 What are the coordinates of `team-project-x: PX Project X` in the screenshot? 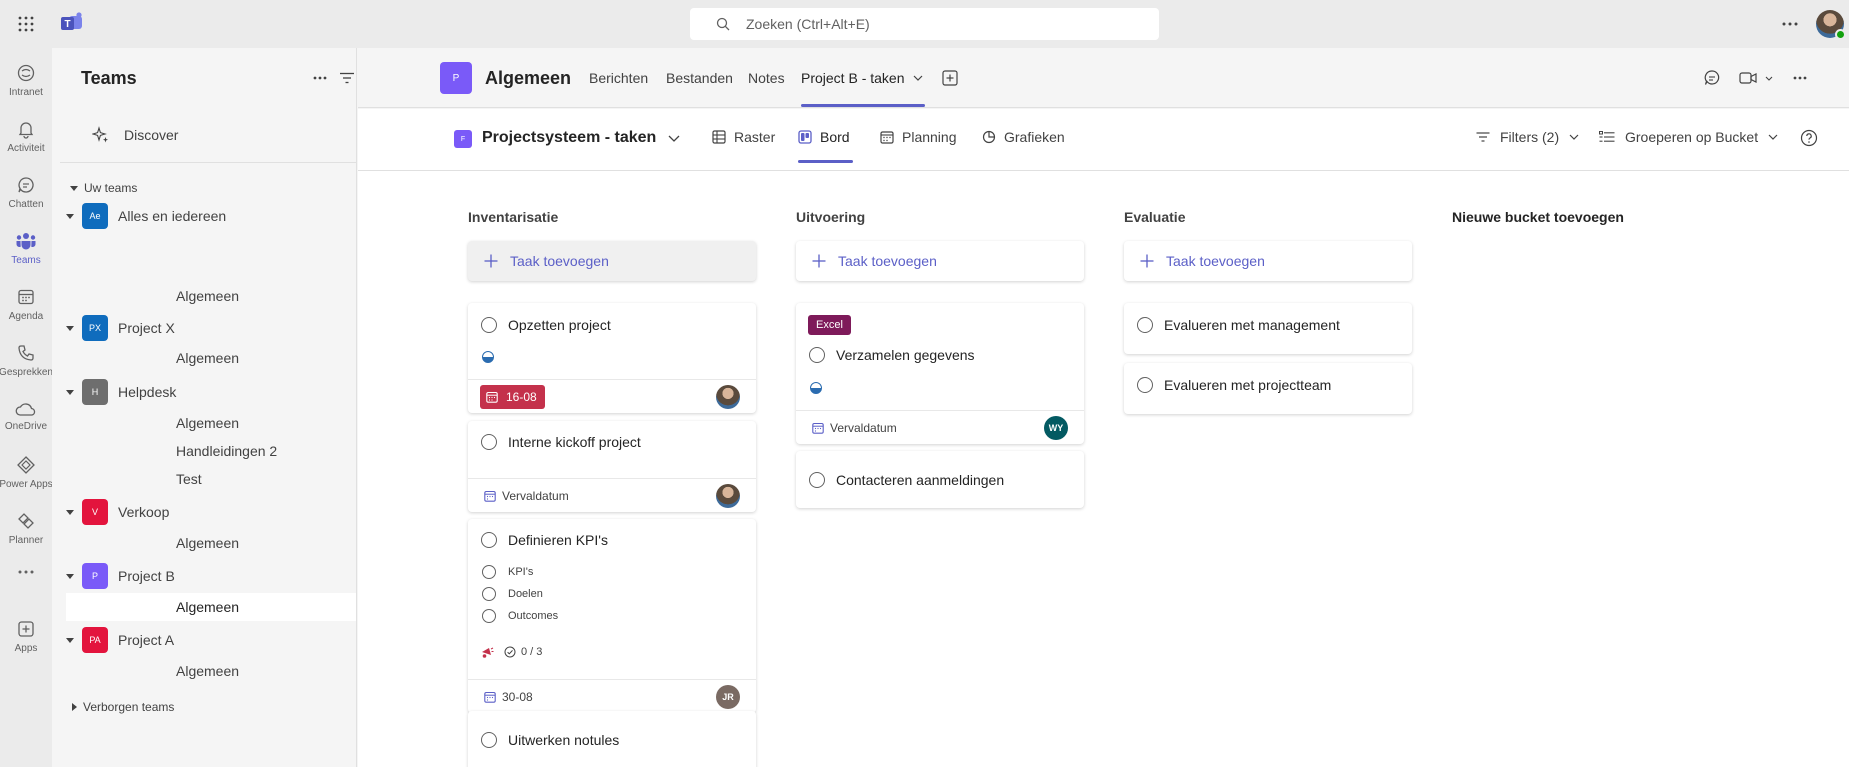 It's located at (211, 328).